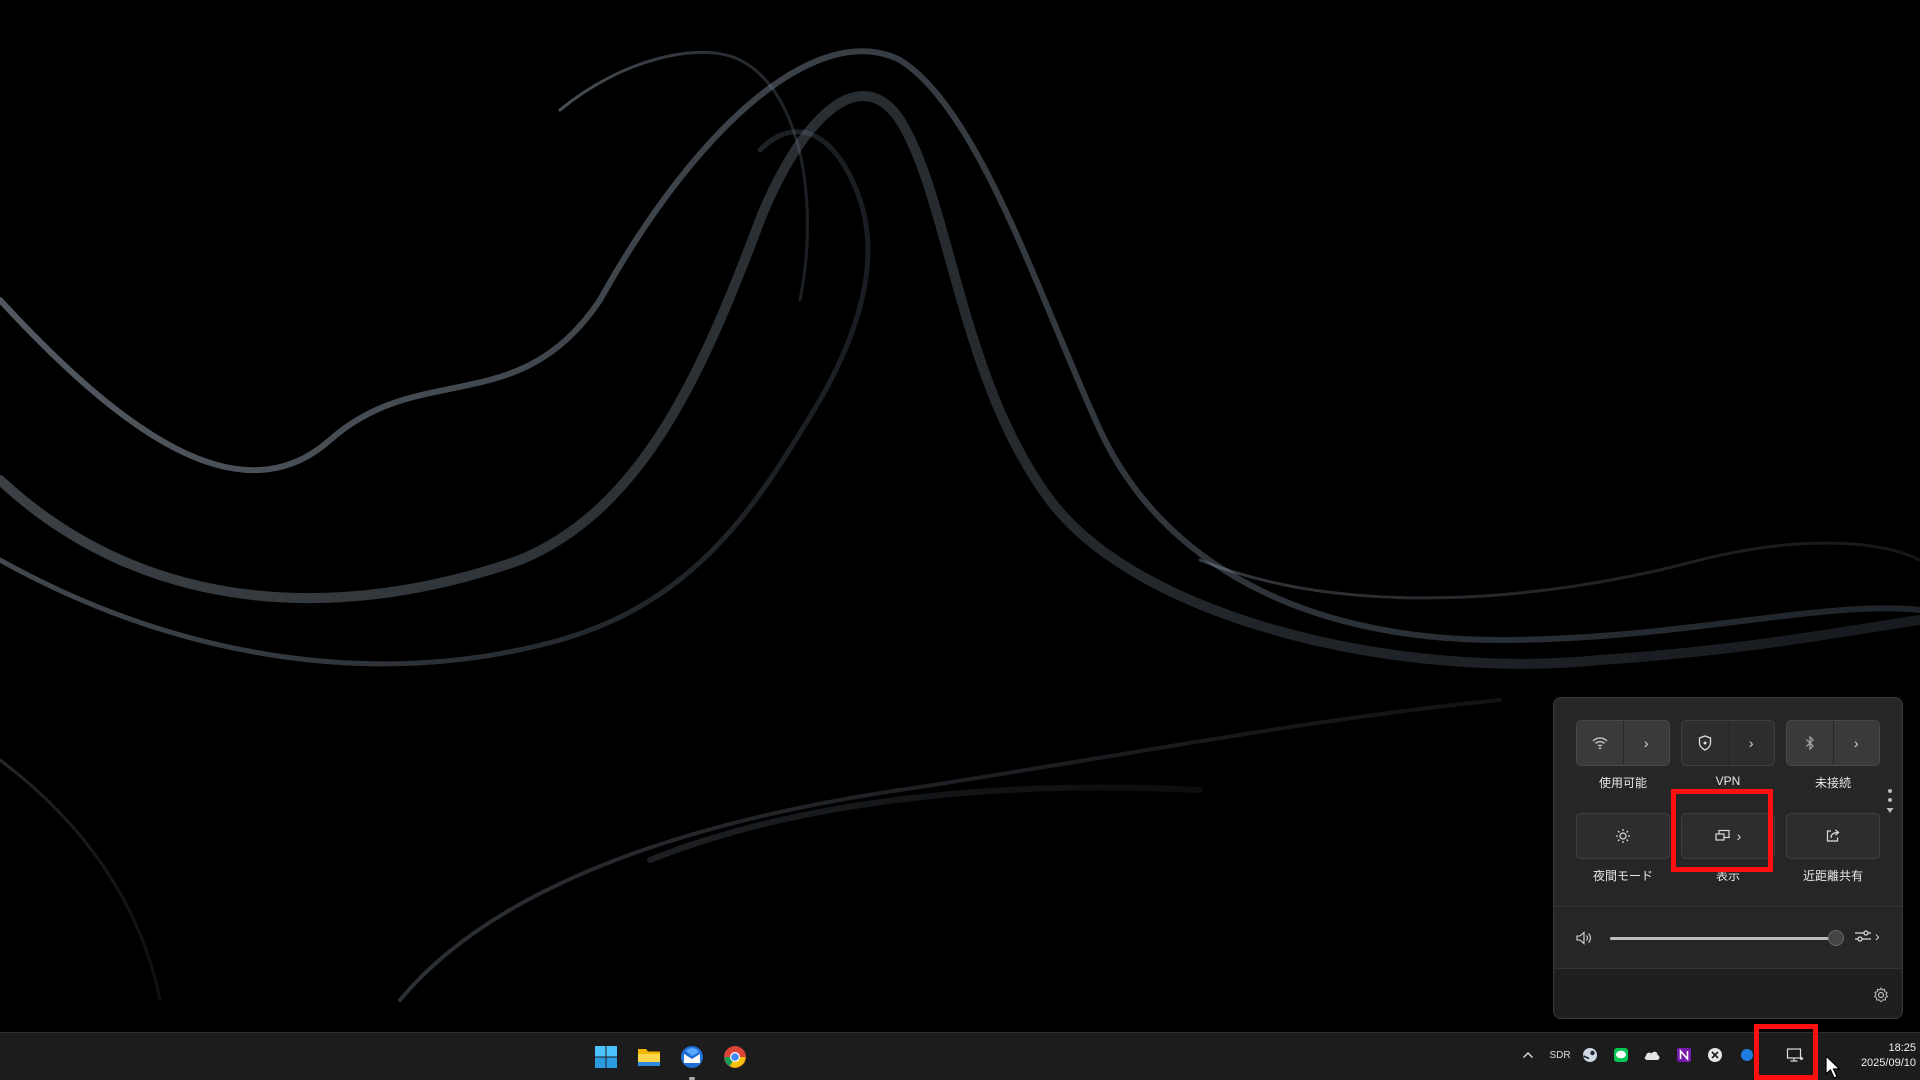 The height and width of the screenshot is (1080, 1920). I want to click on wifi-tile: ›, so click(1623, 743).